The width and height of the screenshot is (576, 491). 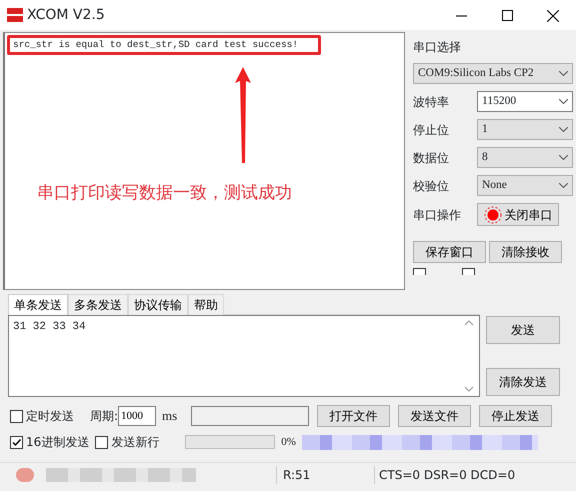 What do you see at coordinates (137, 416) in the screenshot?
I see `period-field: 1000` at bounding box center [137, 416].